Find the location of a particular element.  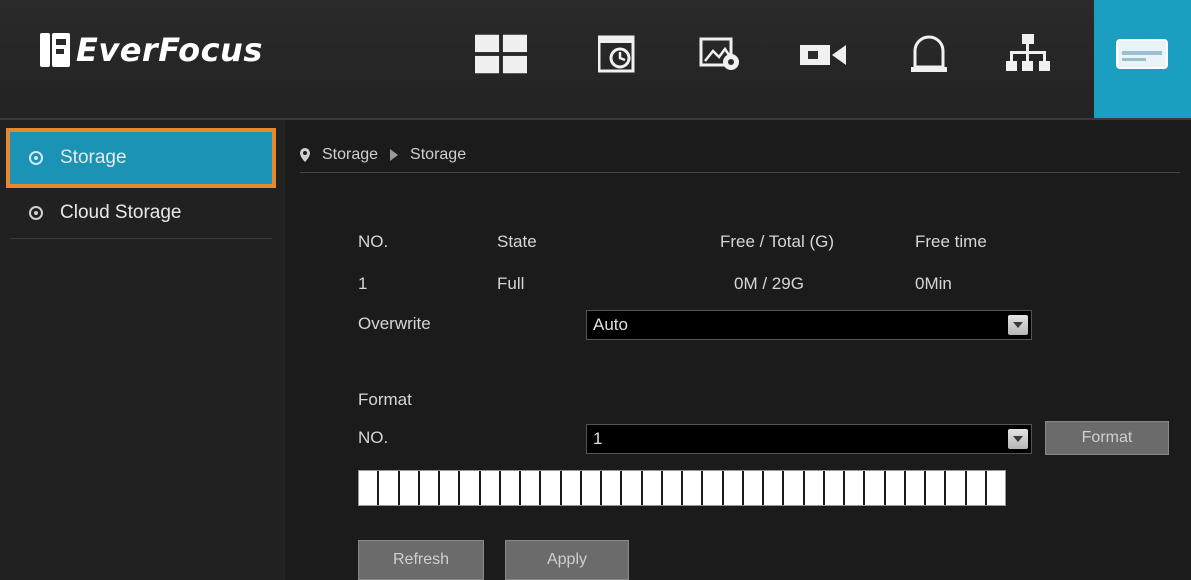

format-button: Format is located at coordinates (1107, 438).